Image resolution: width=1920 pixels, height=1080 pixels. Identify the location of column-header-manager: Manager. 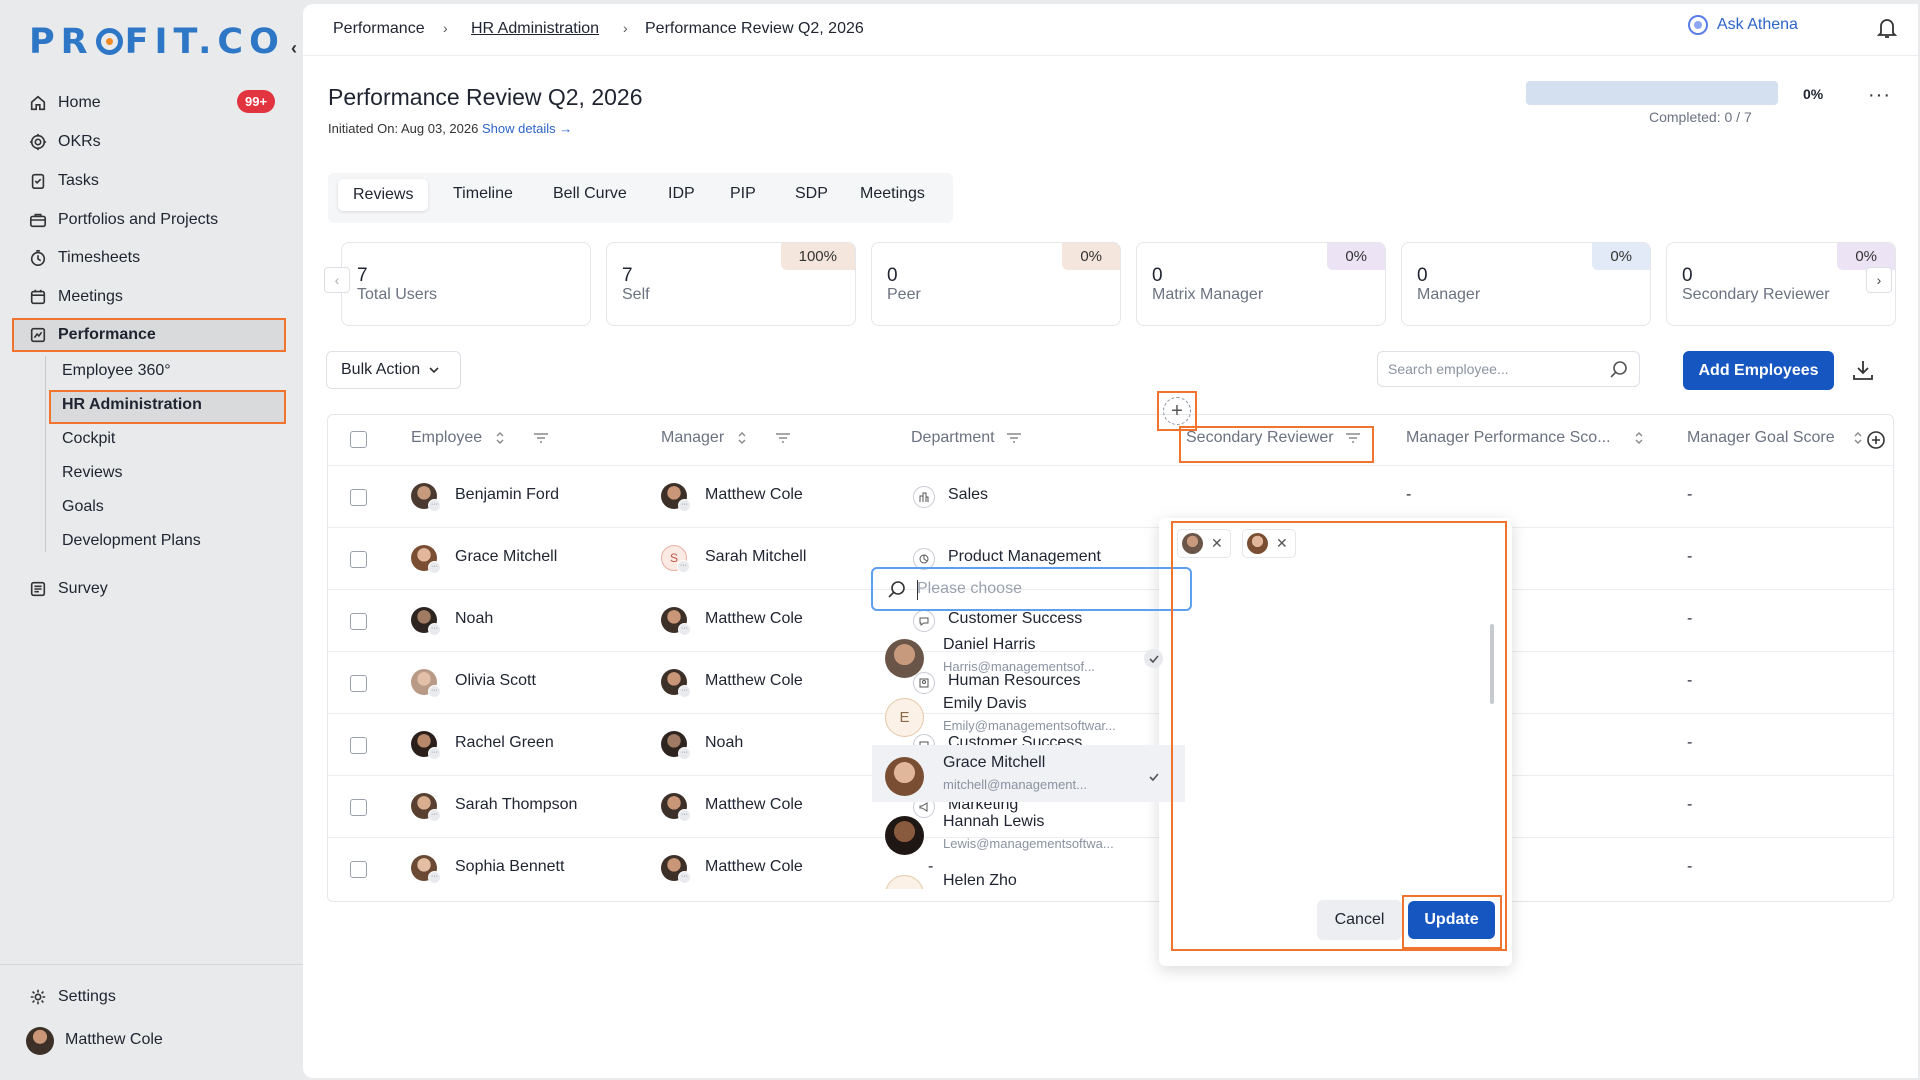
(726, 438).